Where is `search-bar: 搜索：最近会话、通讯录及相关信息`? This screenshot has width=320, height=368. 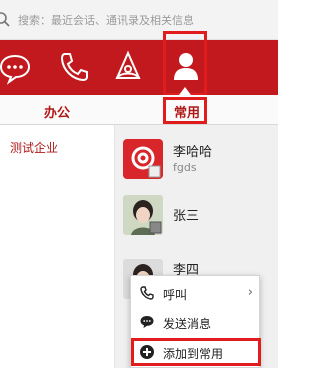
search-bar: 搜索：最近会话、通讯录及相关信息 is located at coordinates (139, 20).